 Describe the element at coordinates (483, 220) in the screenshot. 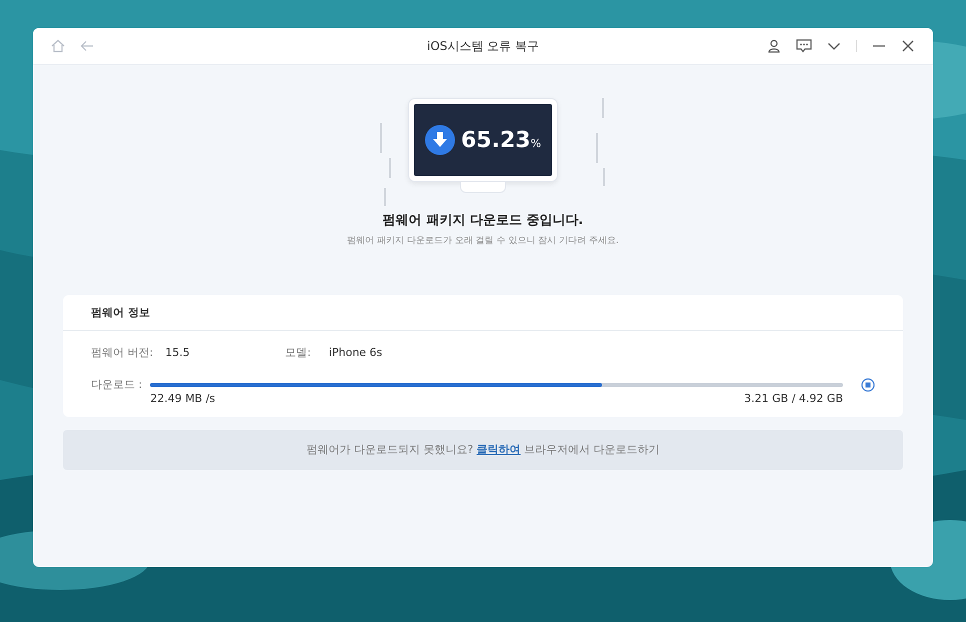

I see `status-heading: 펌웨어 패키지 다운로드 중입니다.` at that location.